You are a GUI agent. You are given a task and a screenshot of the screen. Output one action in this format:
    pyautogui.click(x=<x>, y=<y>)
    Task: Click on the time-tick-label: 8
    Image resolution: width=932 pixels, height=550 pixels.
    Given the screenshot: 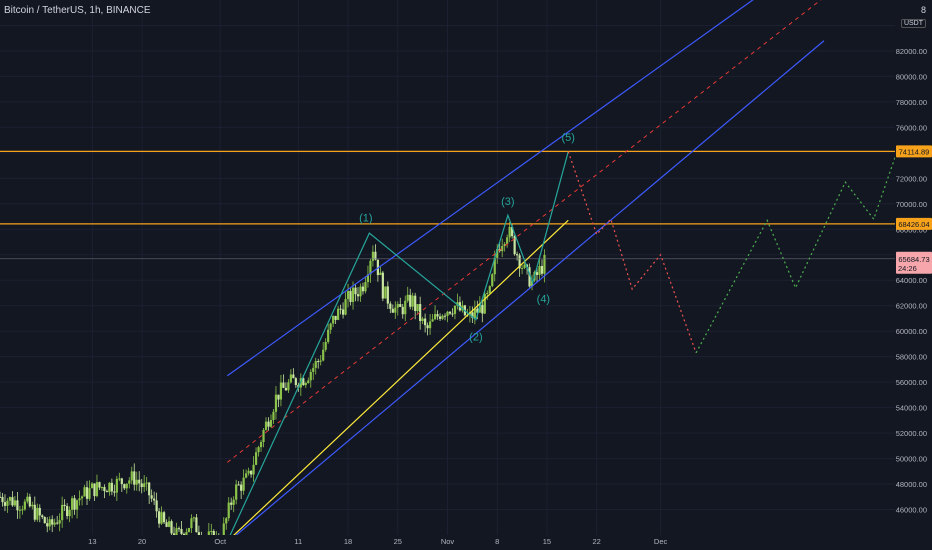 What is the action you would take?
    pyautogui.click(x=497, y=541)
    